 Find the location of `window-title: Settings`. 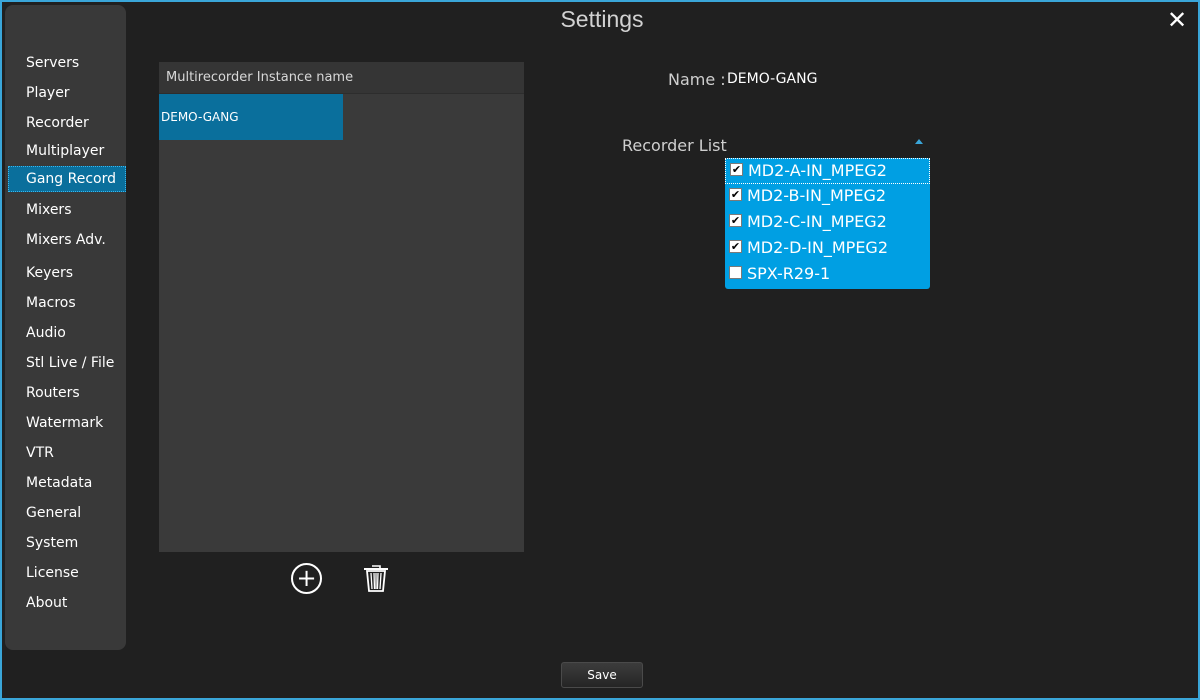

window-title: Settings is located at coordinates (602, 19).